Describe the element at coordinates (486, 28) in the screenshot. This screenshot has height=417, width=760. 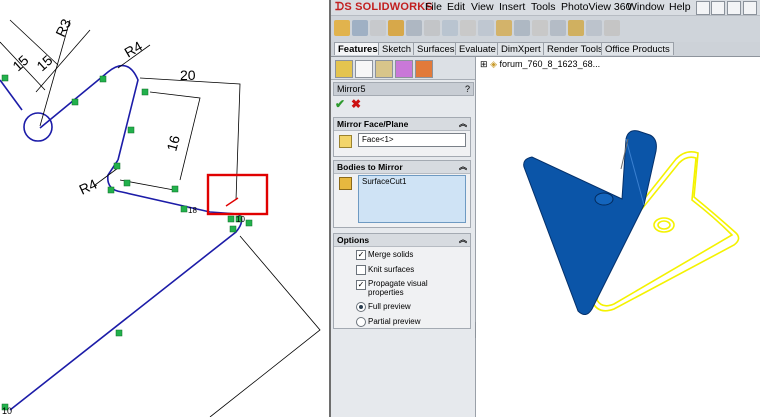
I see `draft-icon` at that location.